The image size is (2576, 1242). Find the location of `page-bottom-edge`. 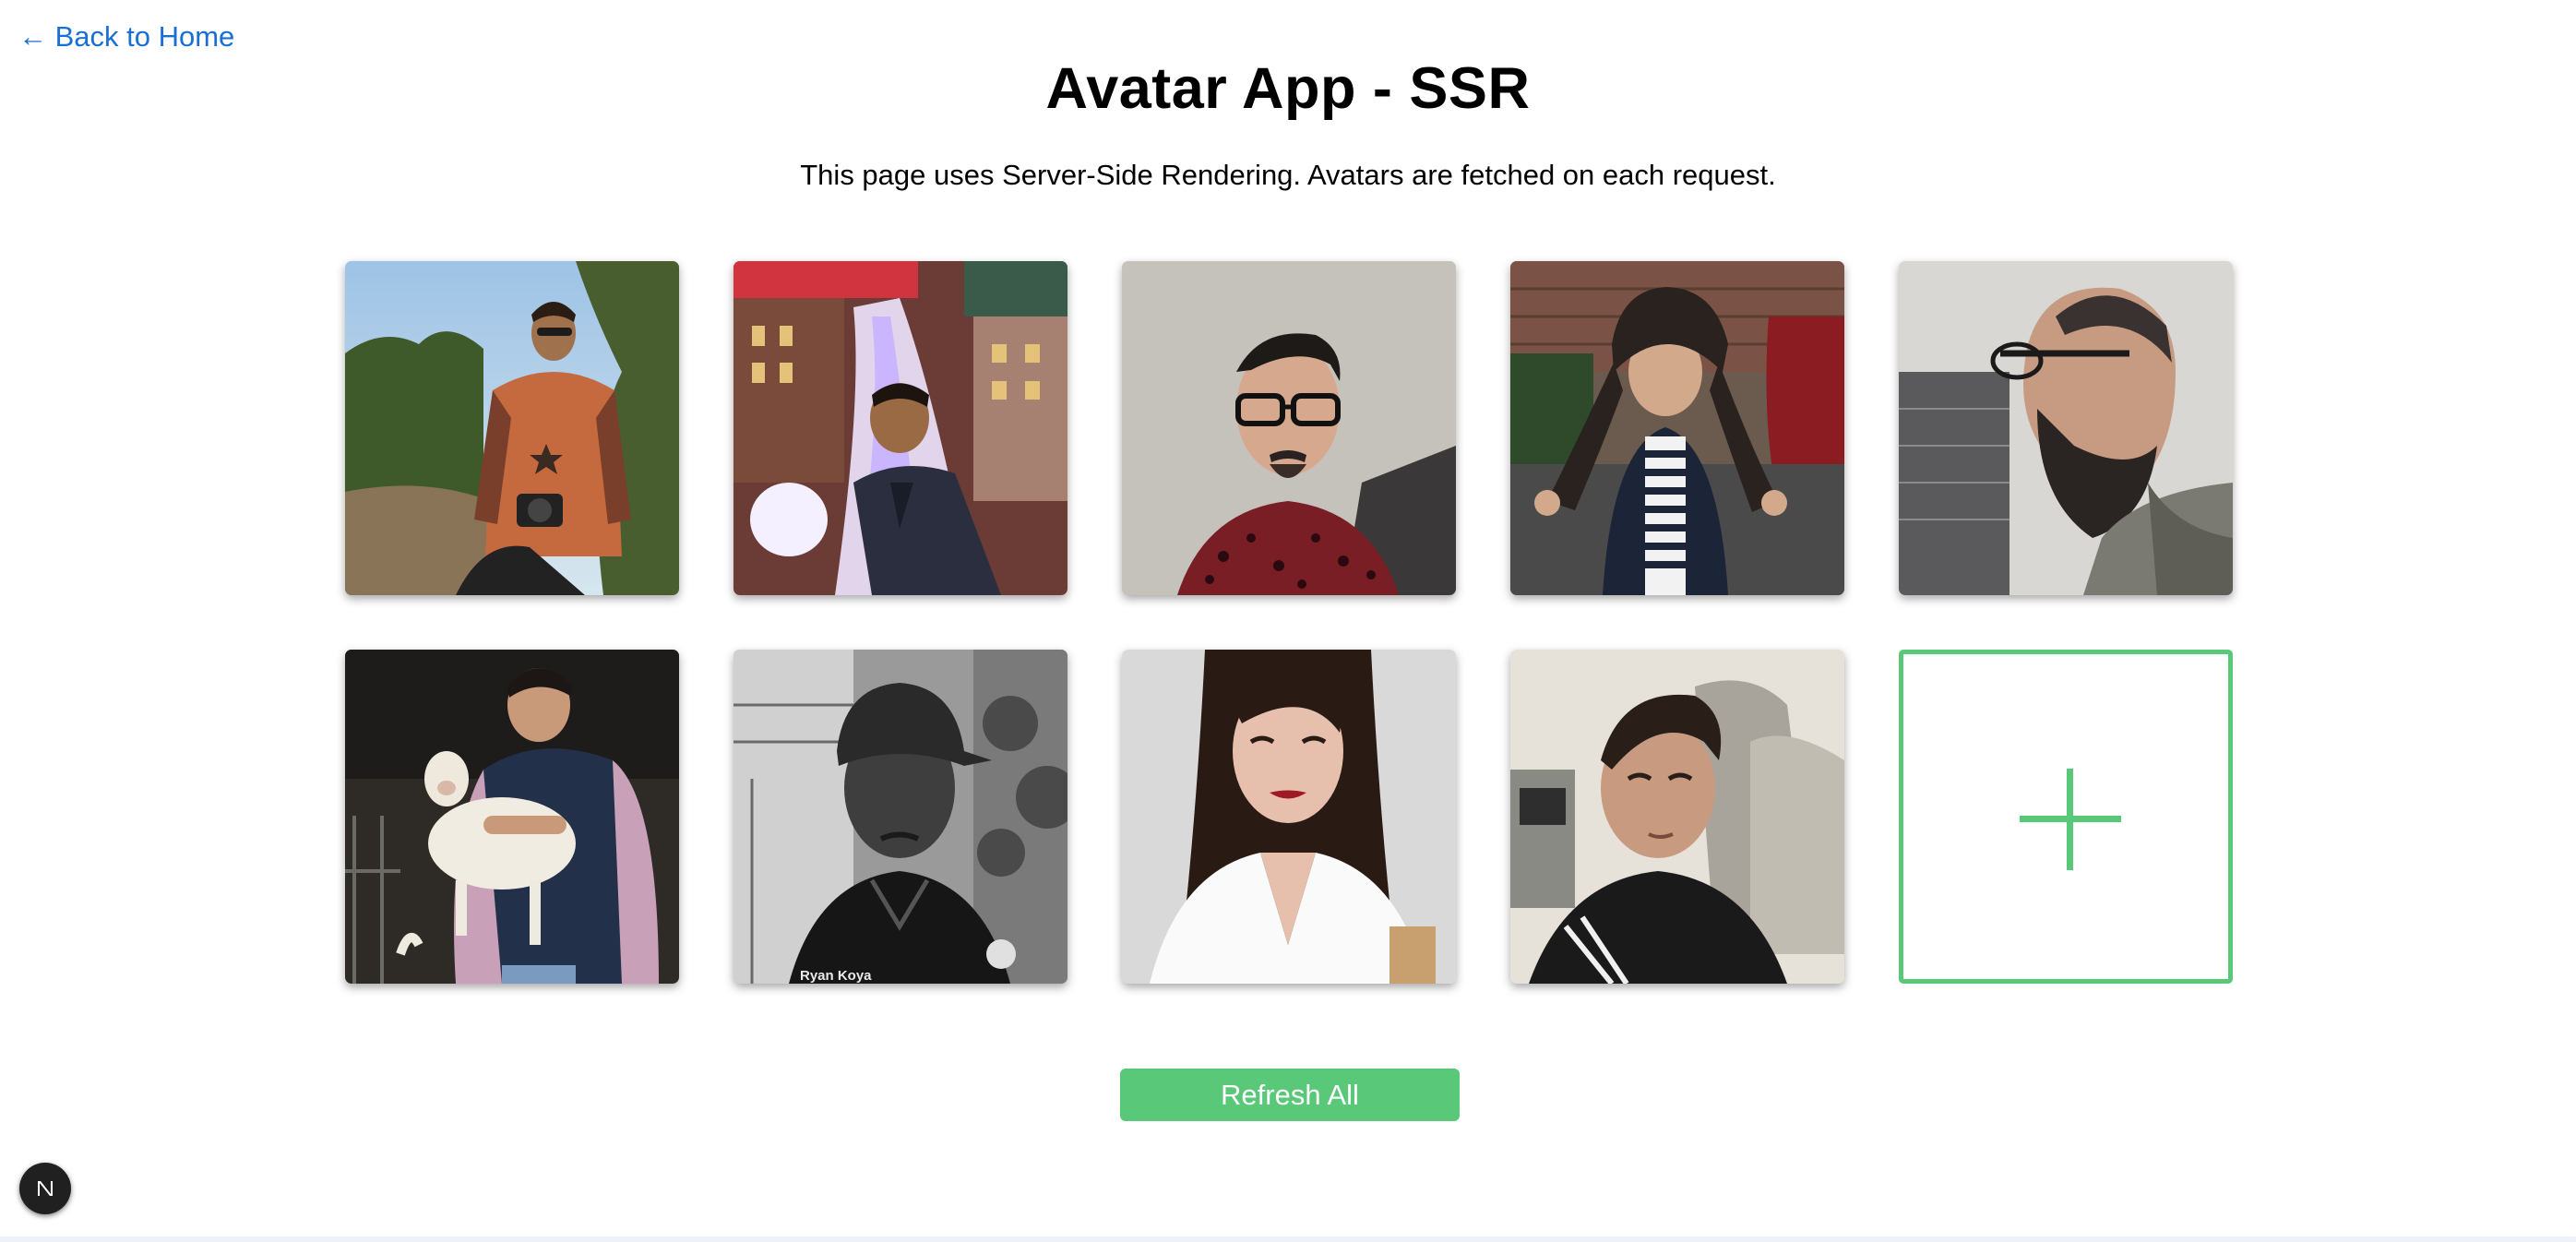

page-bottom-edge is located at coordinates (1288, 1239).